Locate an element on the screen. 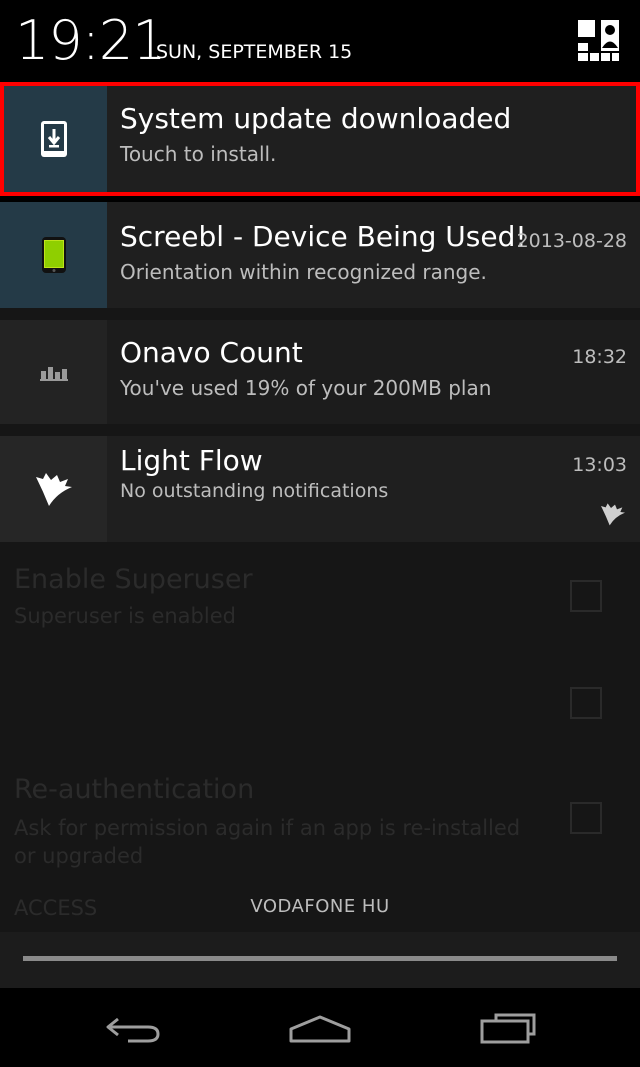 The width and height of the screenshot is (640, 1067). home-button is located at coordinates (320, 1029).